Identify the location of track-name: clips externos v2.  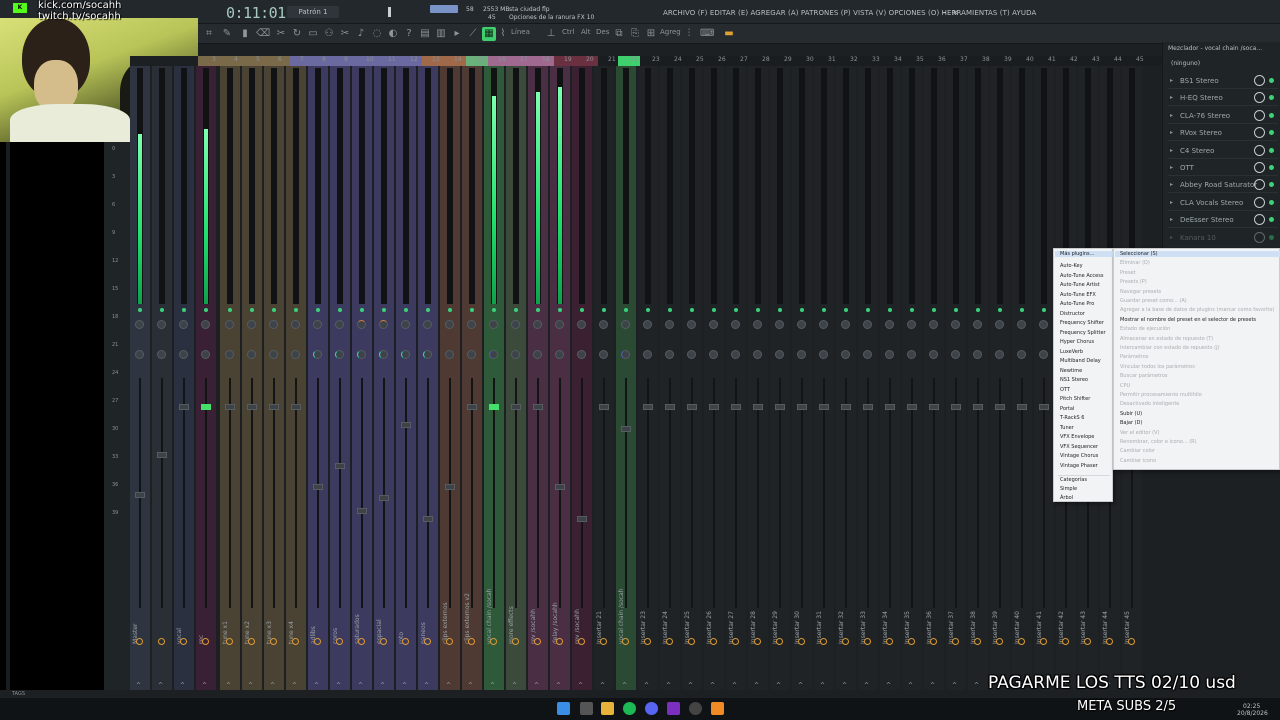
(472, 615).